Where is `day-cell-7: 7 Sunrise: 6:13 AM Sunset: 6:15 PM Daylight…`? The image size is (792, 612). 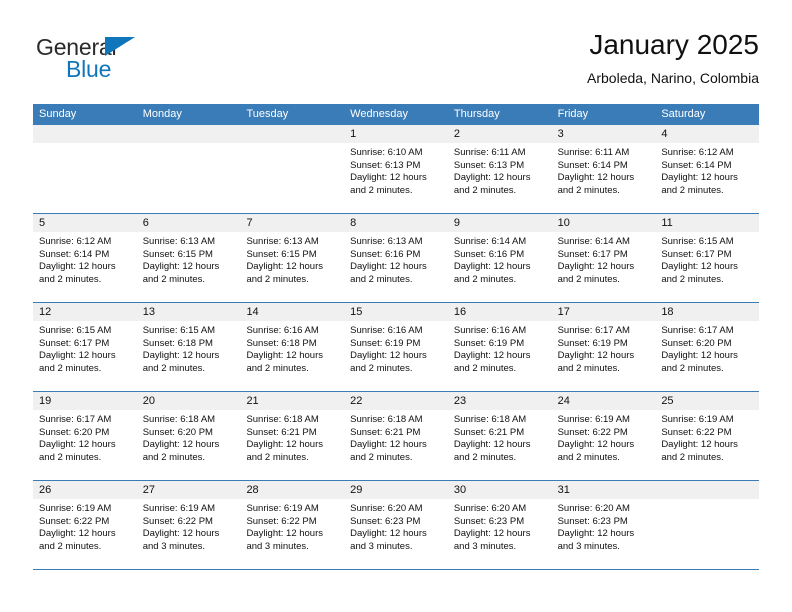 day-cell-7: 7 Sunrise: 6:13 AM Sunset: 6:15 PM Daylight… is located at coordinates (292, 258).